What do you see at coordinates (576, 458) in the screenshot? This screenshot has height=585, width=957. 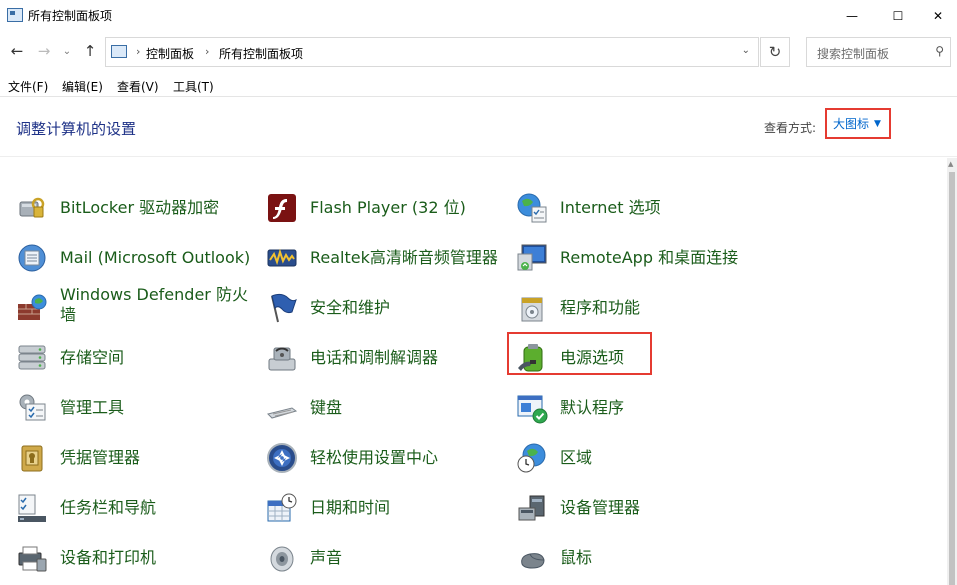 I see `item-label: 区域` at bounding box center [576, 458].